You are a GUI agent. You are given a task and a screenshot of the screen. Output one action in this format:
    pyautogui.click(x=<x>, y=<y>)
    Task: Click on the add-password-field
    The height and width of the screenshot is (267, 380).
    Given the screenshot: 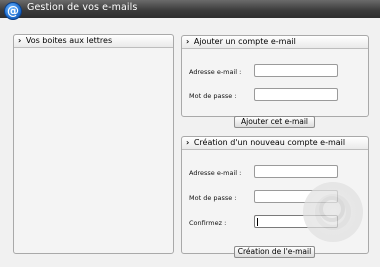 What is the action you would take?
    pyautogui.click(x=296, y=94)
    